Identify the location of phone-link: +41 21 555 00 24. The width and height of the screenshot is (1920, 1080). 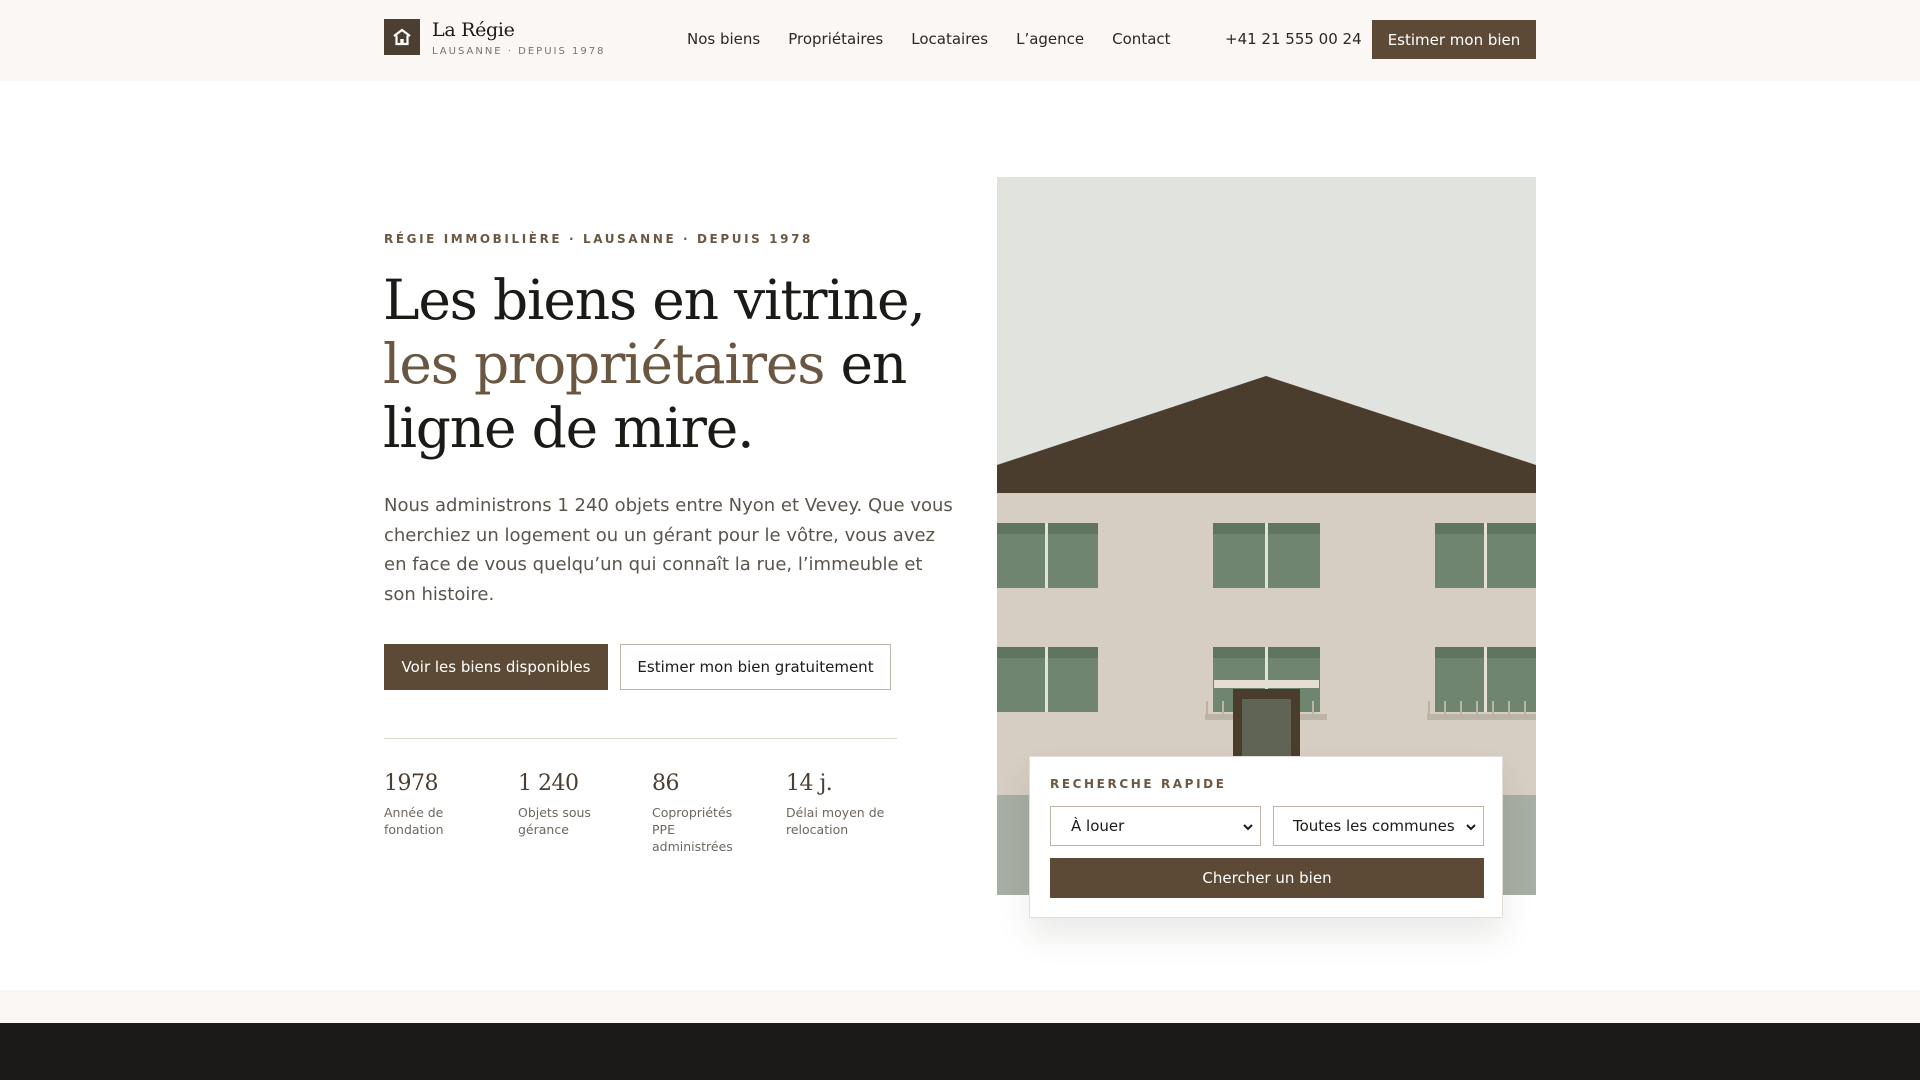
(1293, 39).